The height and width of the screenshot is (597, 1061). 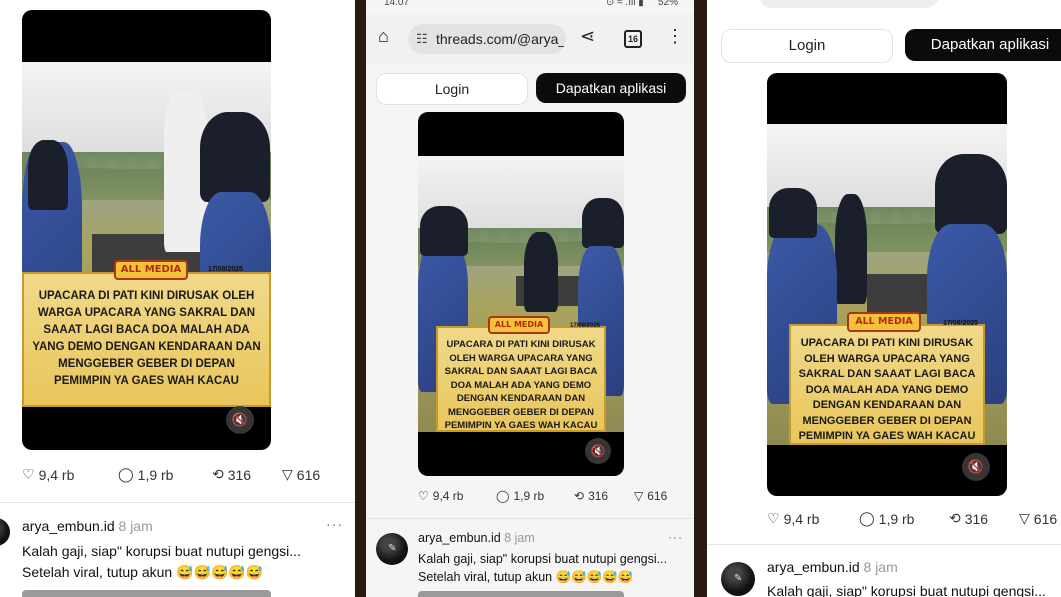 I want to click on browser-toolbar: ⌂ ☷ threads.com/@arya_ ⋖ 16 ⋮, so click(x=530, y=39).